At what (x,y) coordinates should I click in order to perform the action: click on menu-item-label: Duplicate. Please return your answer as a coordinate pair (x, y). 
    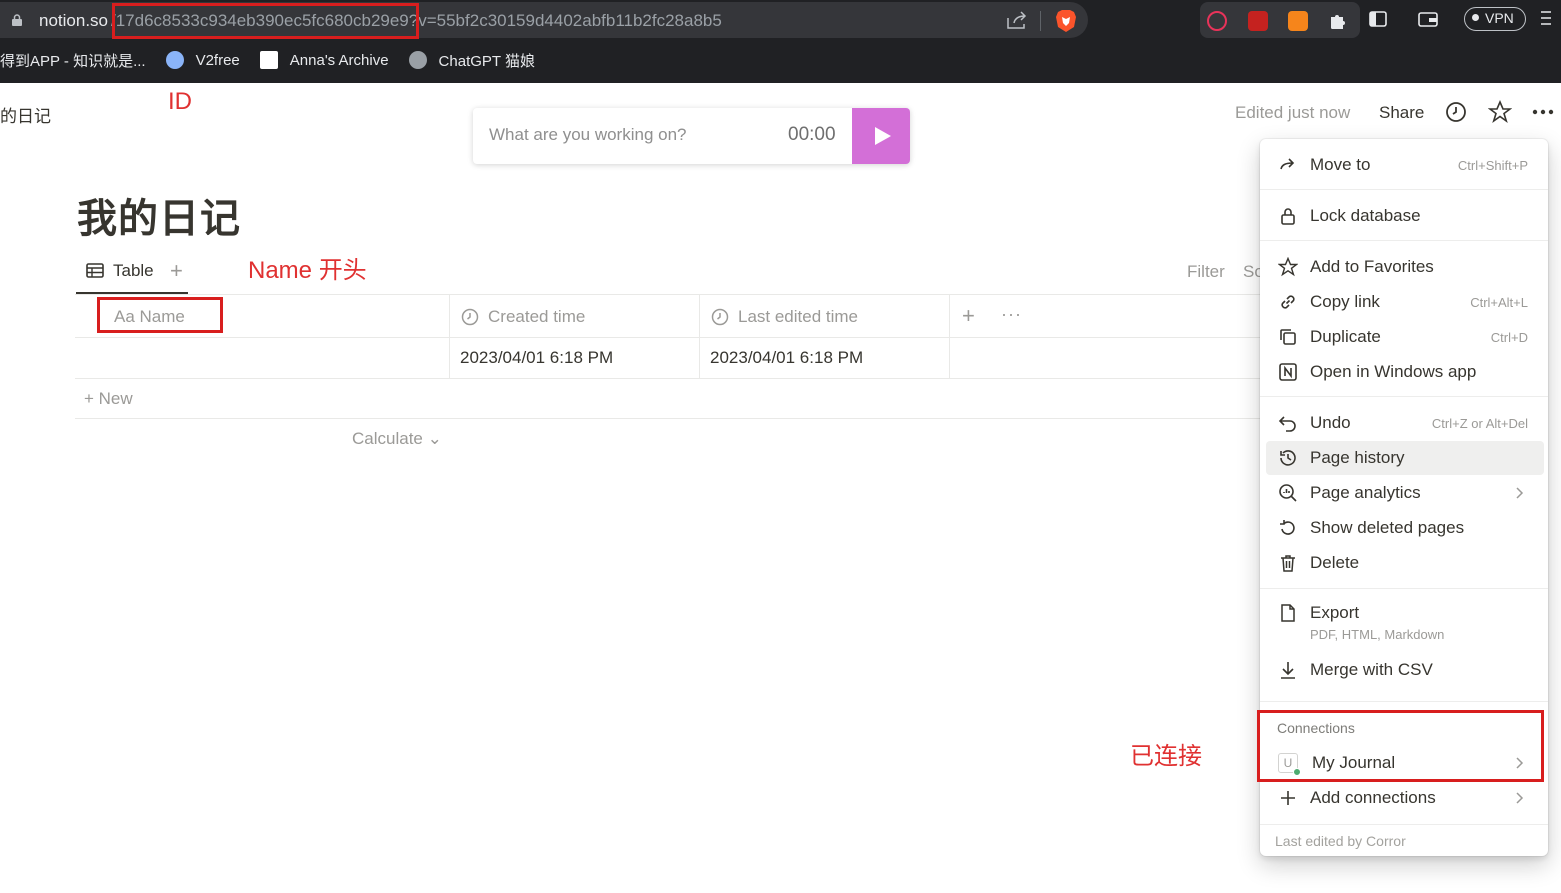
    Looking at the image, I should click on (1345, 336).